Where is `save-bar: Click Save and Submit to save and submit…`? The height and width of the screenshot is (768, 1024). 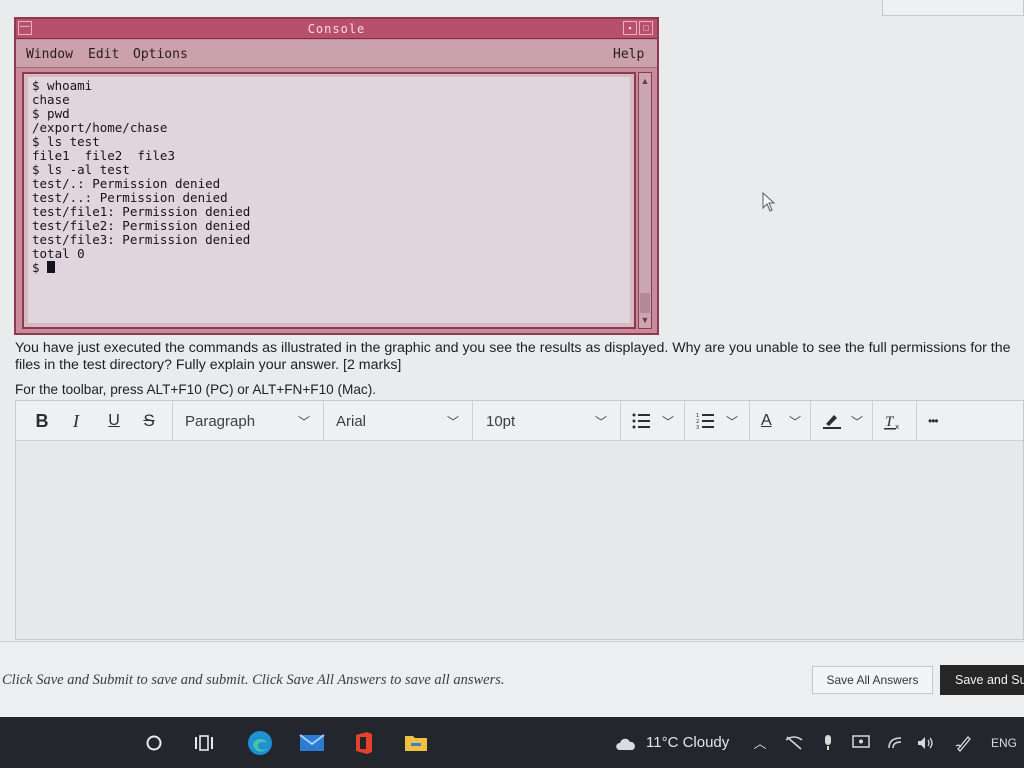
save-bar: Click Save and Submit to save and submit… is located at coordinates (512, 679).